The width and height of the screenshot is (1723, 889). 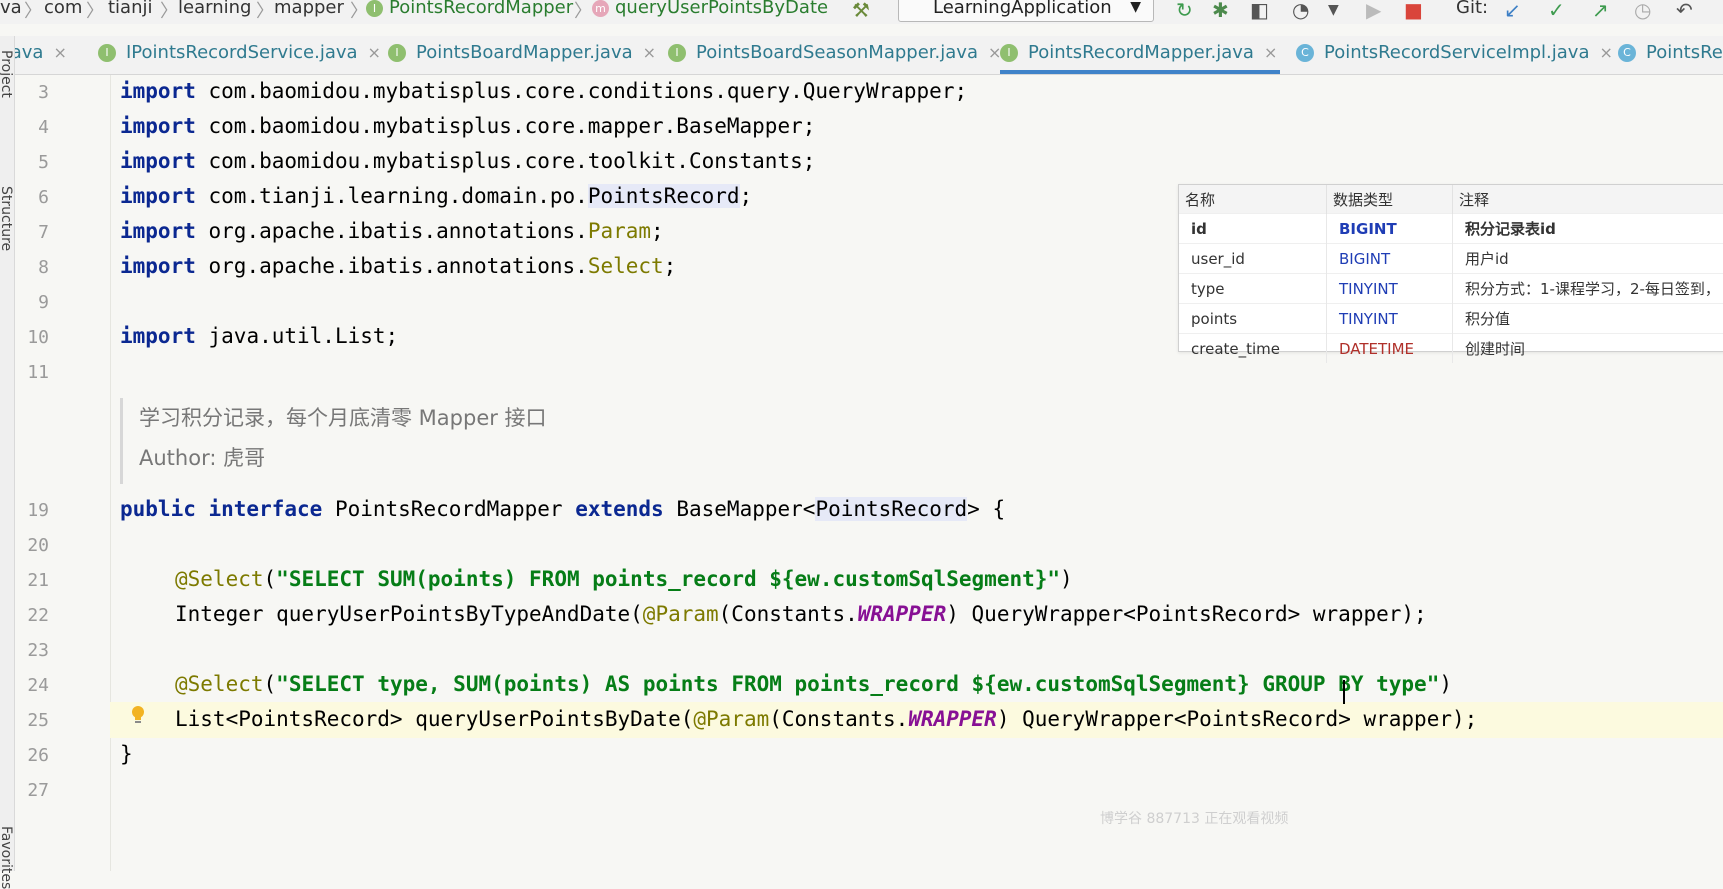 I want to click on line-number: 11, so click(x=32, y=372).